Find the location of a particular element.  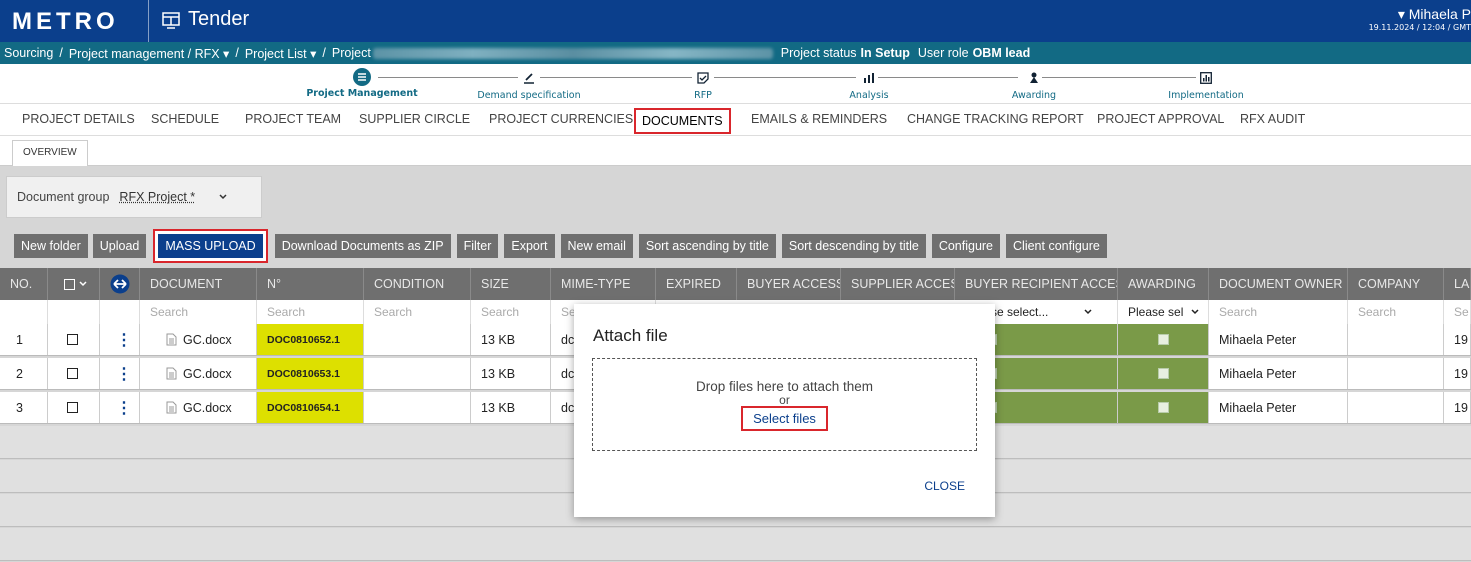

step-project-management: Project Management is located at coordinates (362, 83).